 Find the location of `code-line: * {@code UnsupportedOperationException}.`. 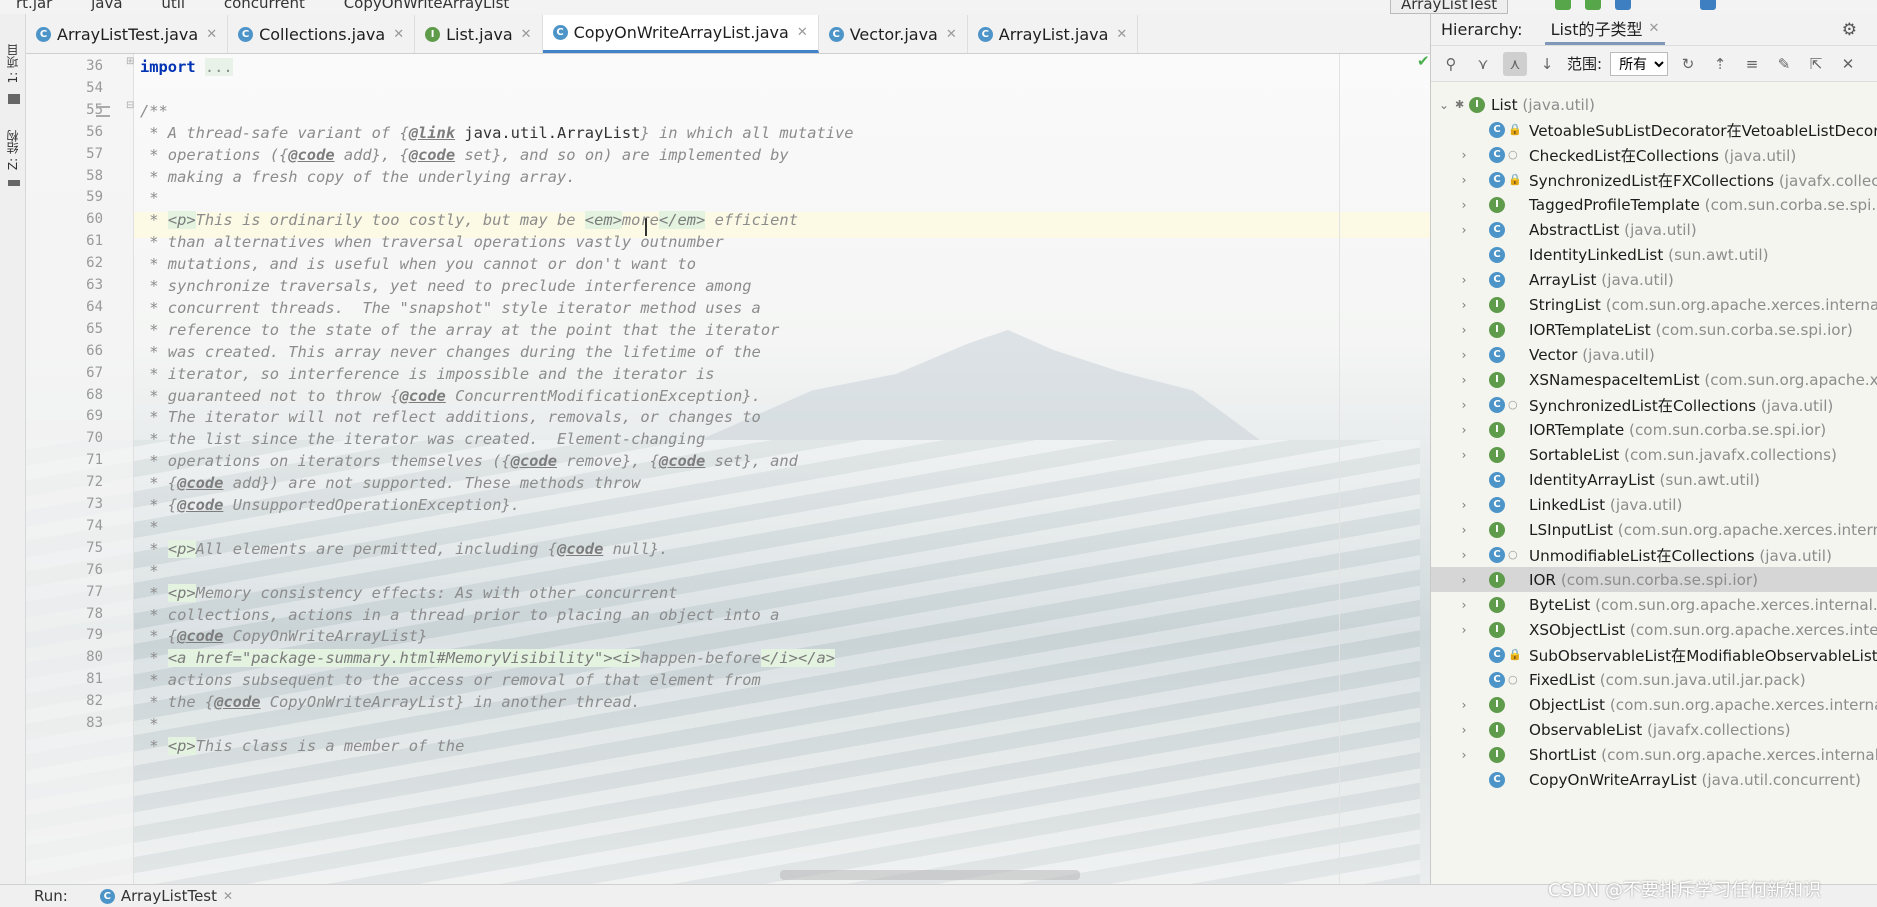

code-line: * {@code UnsupportedOperationException}. is located at coordinates (330, 505).